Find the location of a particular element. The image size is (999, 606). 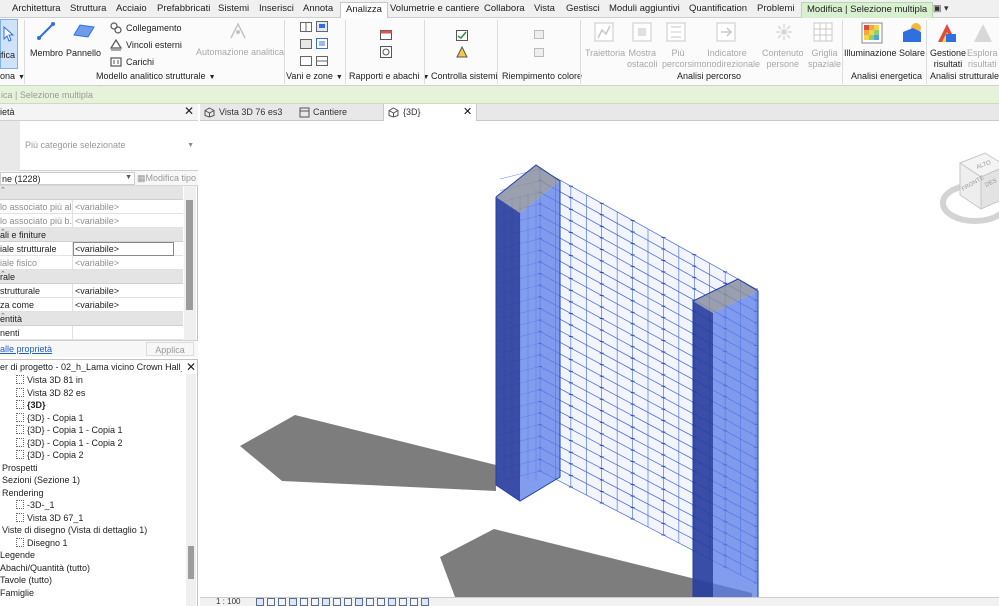

sun-path-icon is located at coordinates (282, 602).